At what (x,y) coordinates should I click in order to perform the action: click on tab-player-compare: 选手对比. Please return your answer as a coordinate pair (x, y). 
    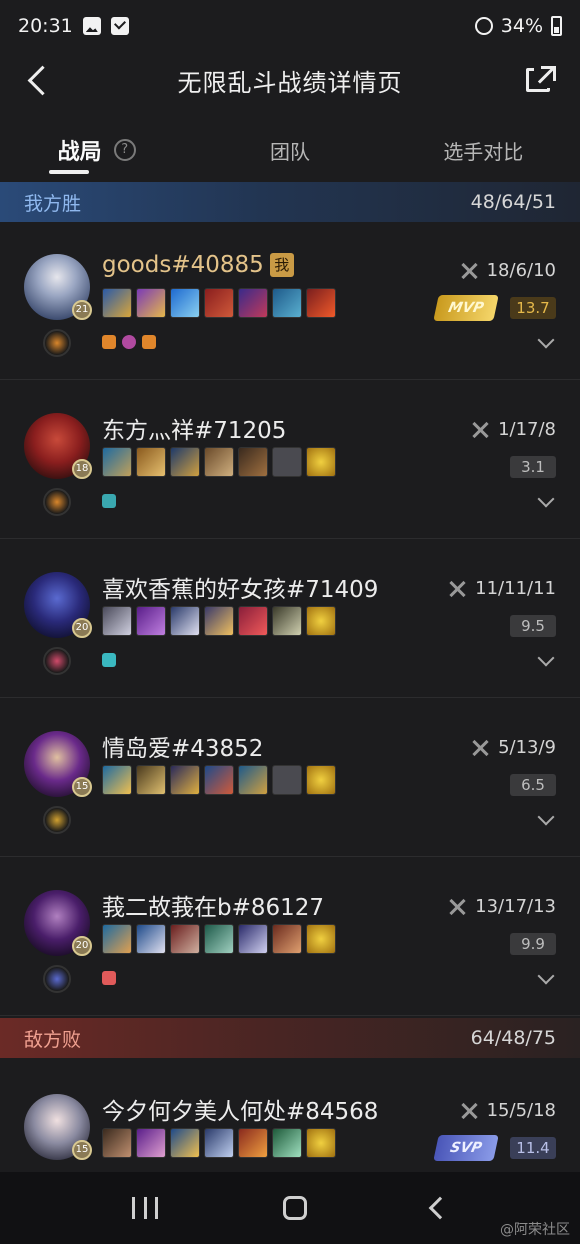
    Looking at the image, I should click on (483, 150).